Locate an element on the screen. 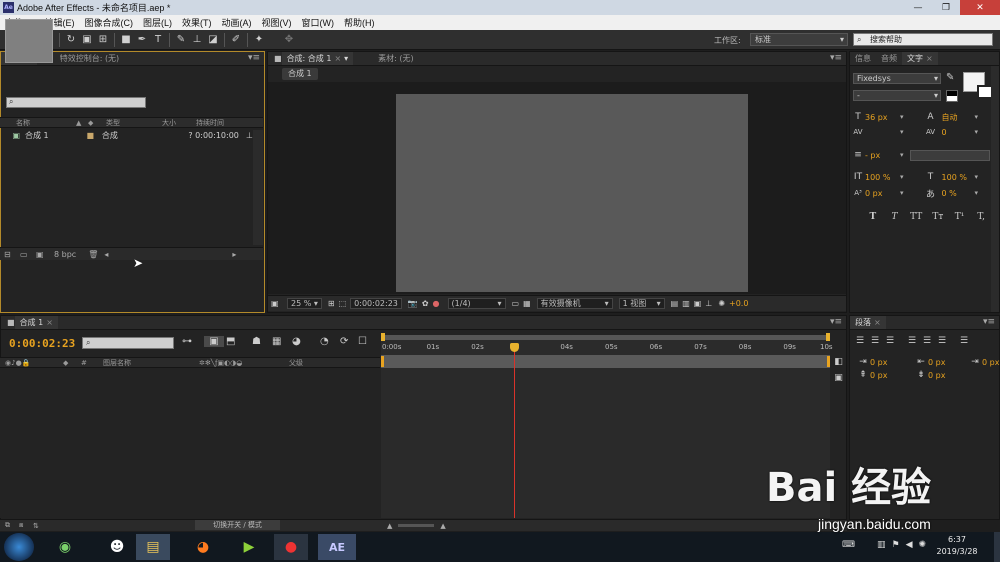 This screenshot has width=1000, height=562. transparency-grid-icon: ▦ is located at coordinates (527, 303).